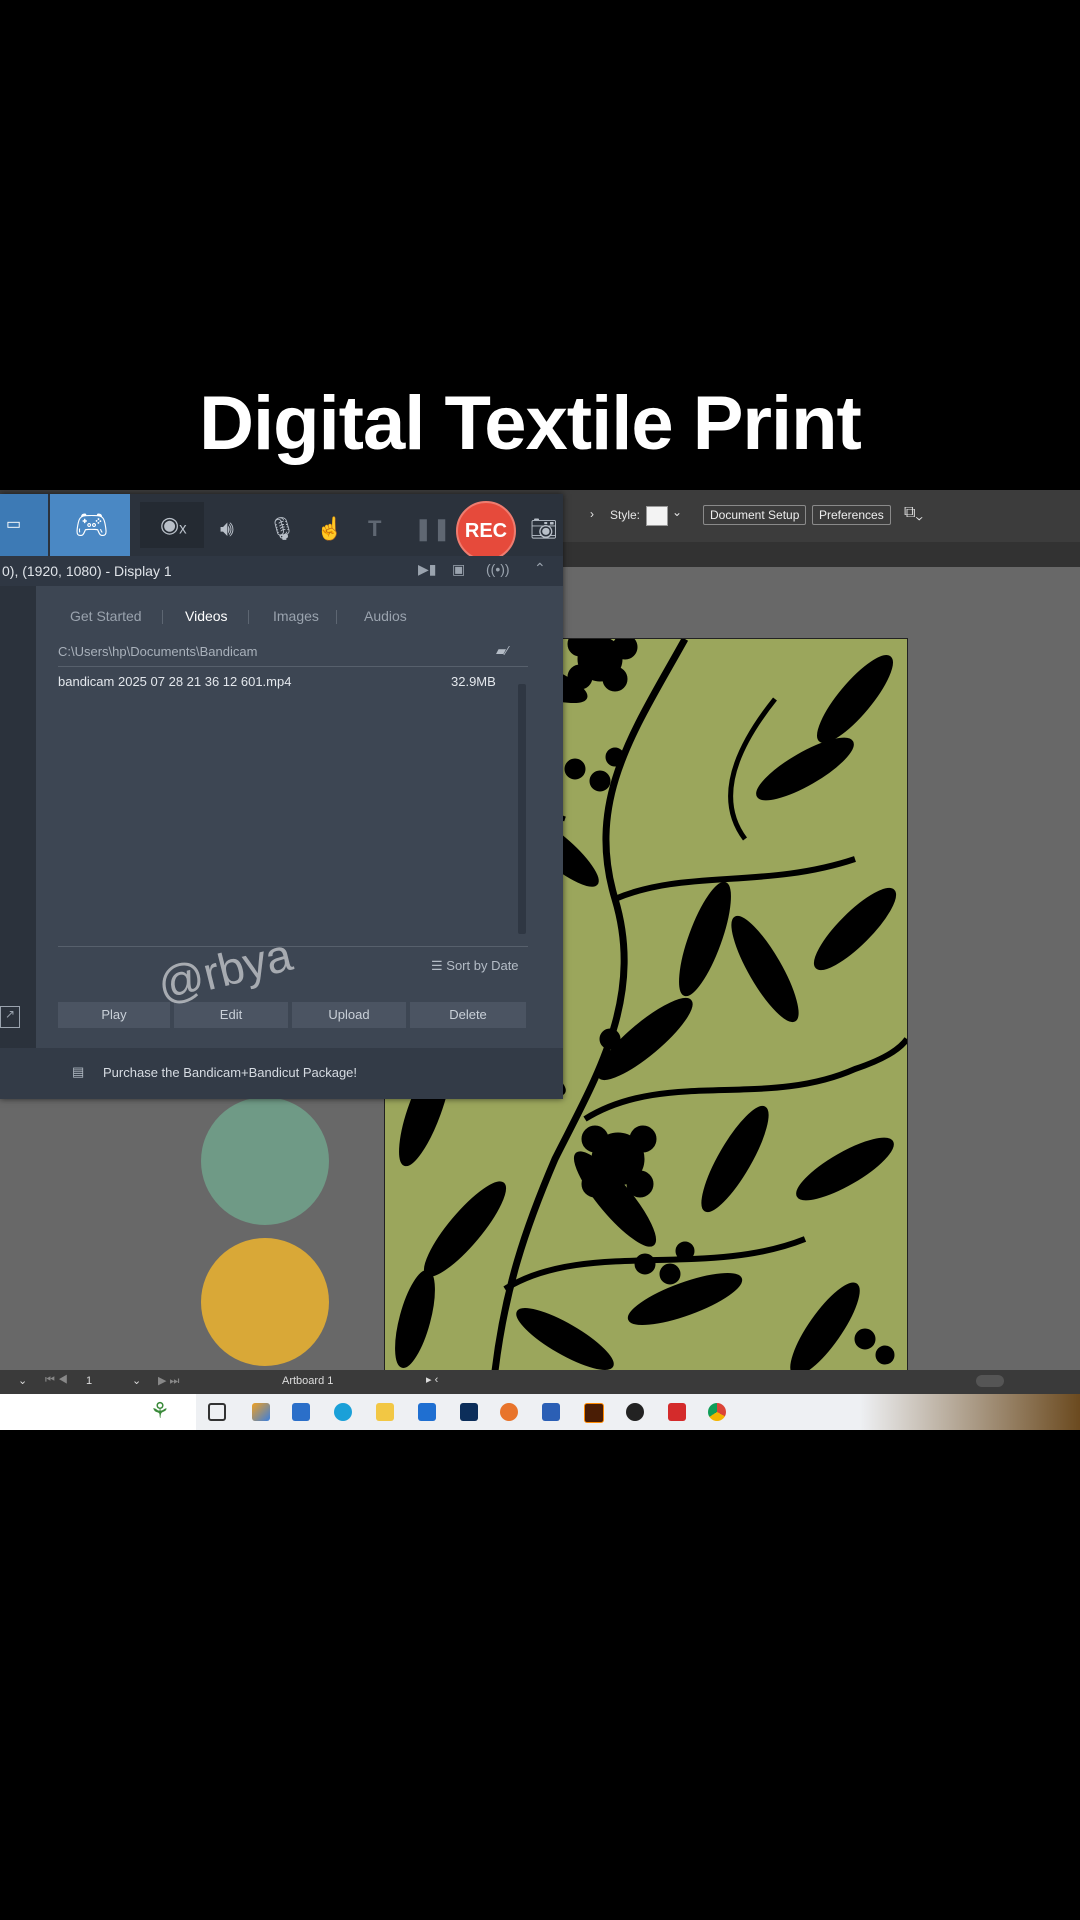  Describe the element at coordinates (458, 569) in the screenshot. I see `image-mode-icon: ▣` at that location.